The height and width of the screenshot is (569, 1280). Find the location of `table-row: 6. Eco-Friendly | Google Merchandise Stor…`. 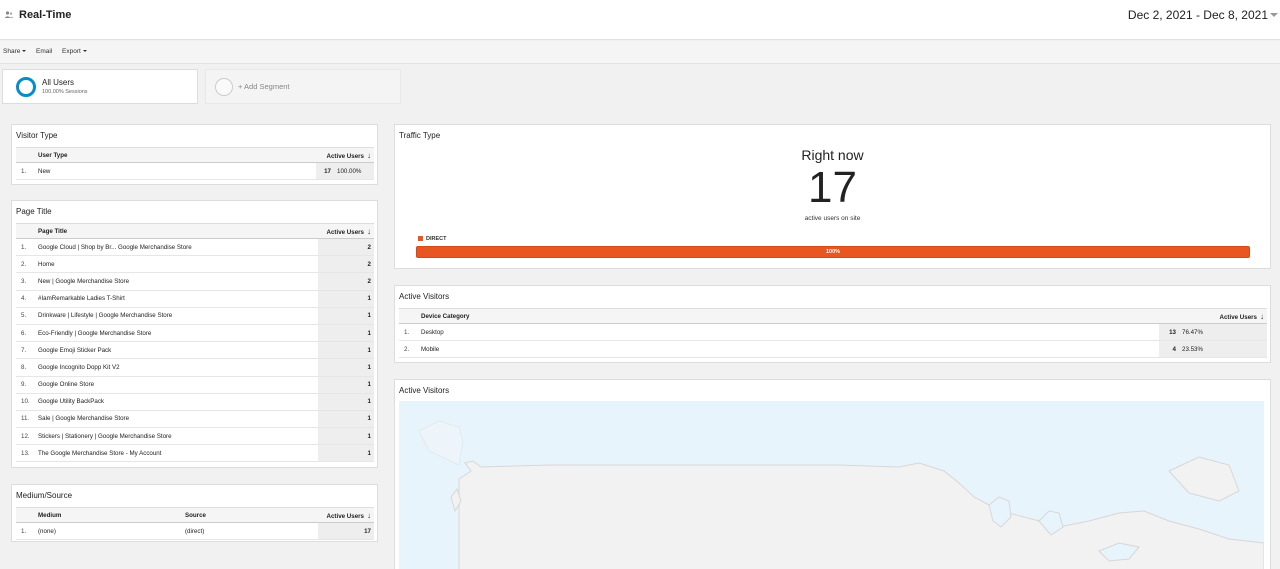

table-row: 6. Eco-Friendly | Google Merchandise Stor… is located at coordinates (195, 333).